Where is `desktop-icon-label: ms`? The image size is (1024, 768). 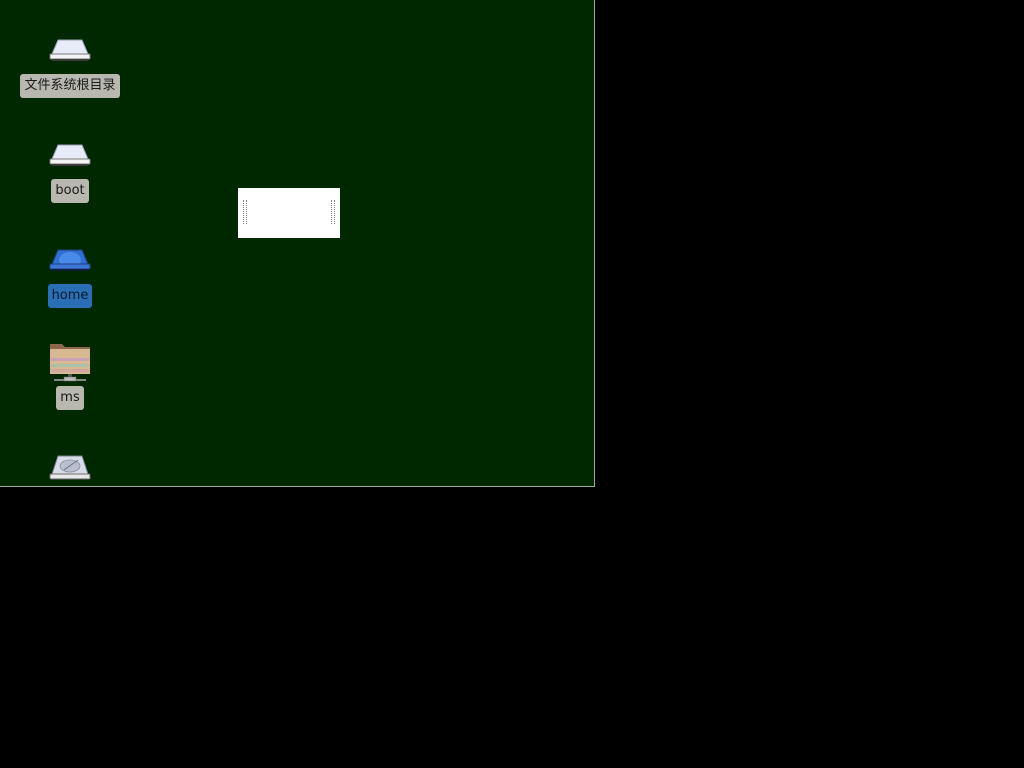
desktop-icon-label: ms is located at coordinates (70, 398).